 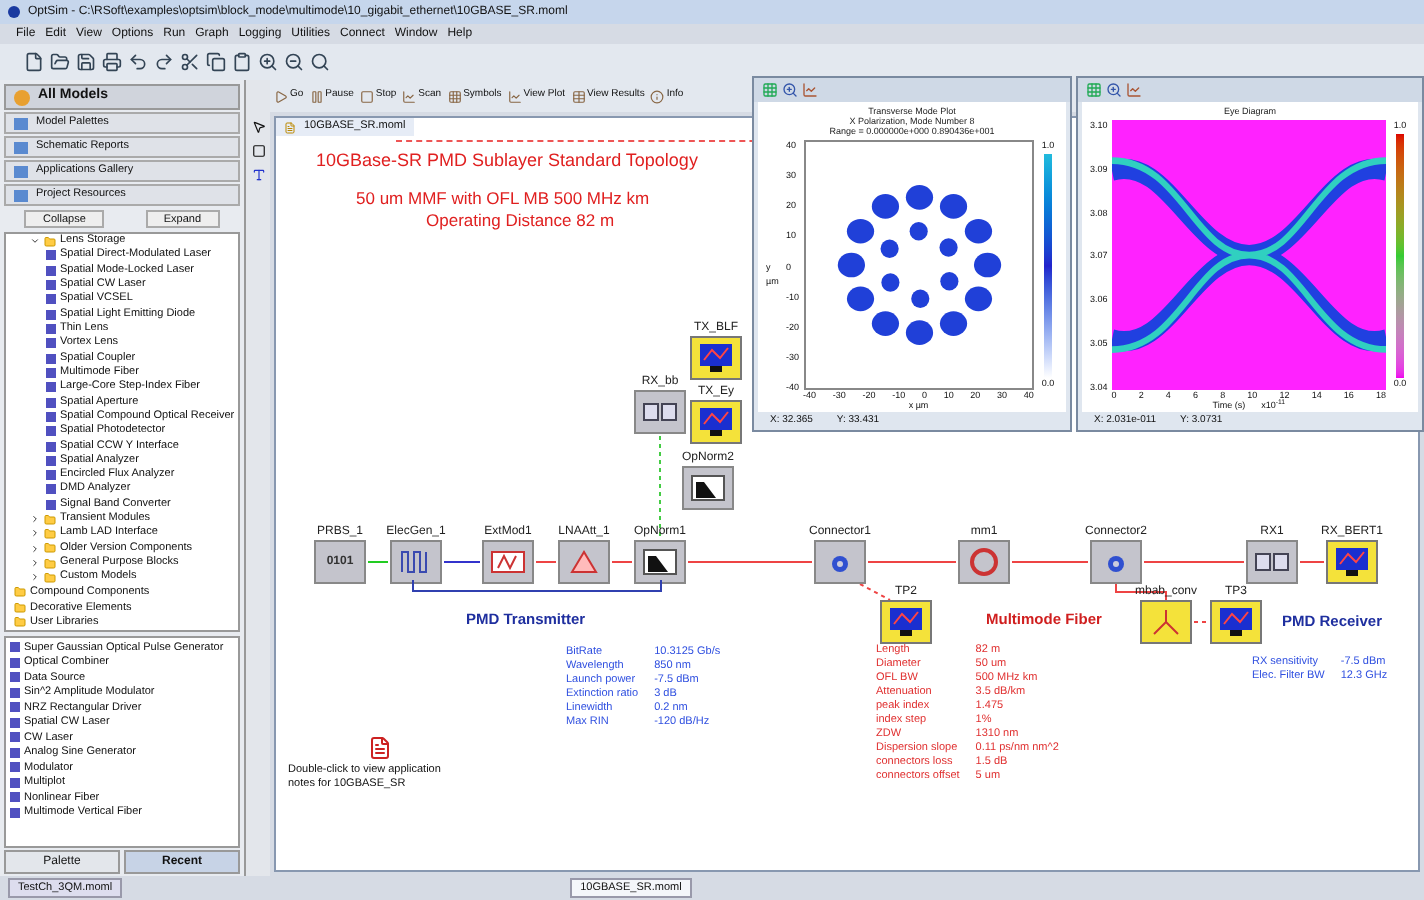 I want to click on rectangle-icon, so click(x=258, y=151).